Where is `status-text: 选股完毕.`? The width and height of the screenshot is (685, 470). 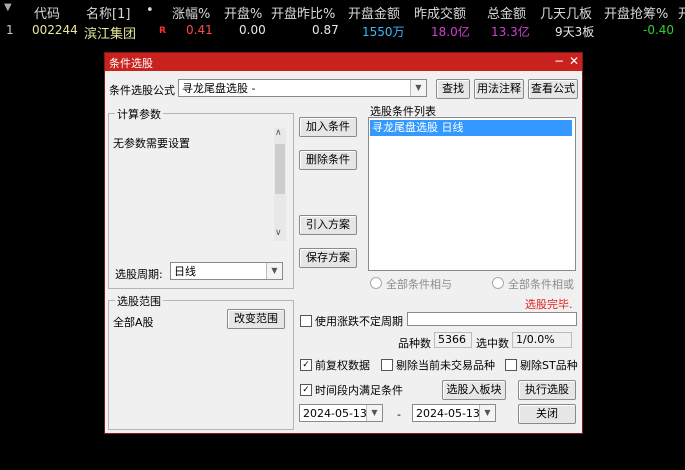 status-text: 选股完毕. is located at coordinates (549, 304).